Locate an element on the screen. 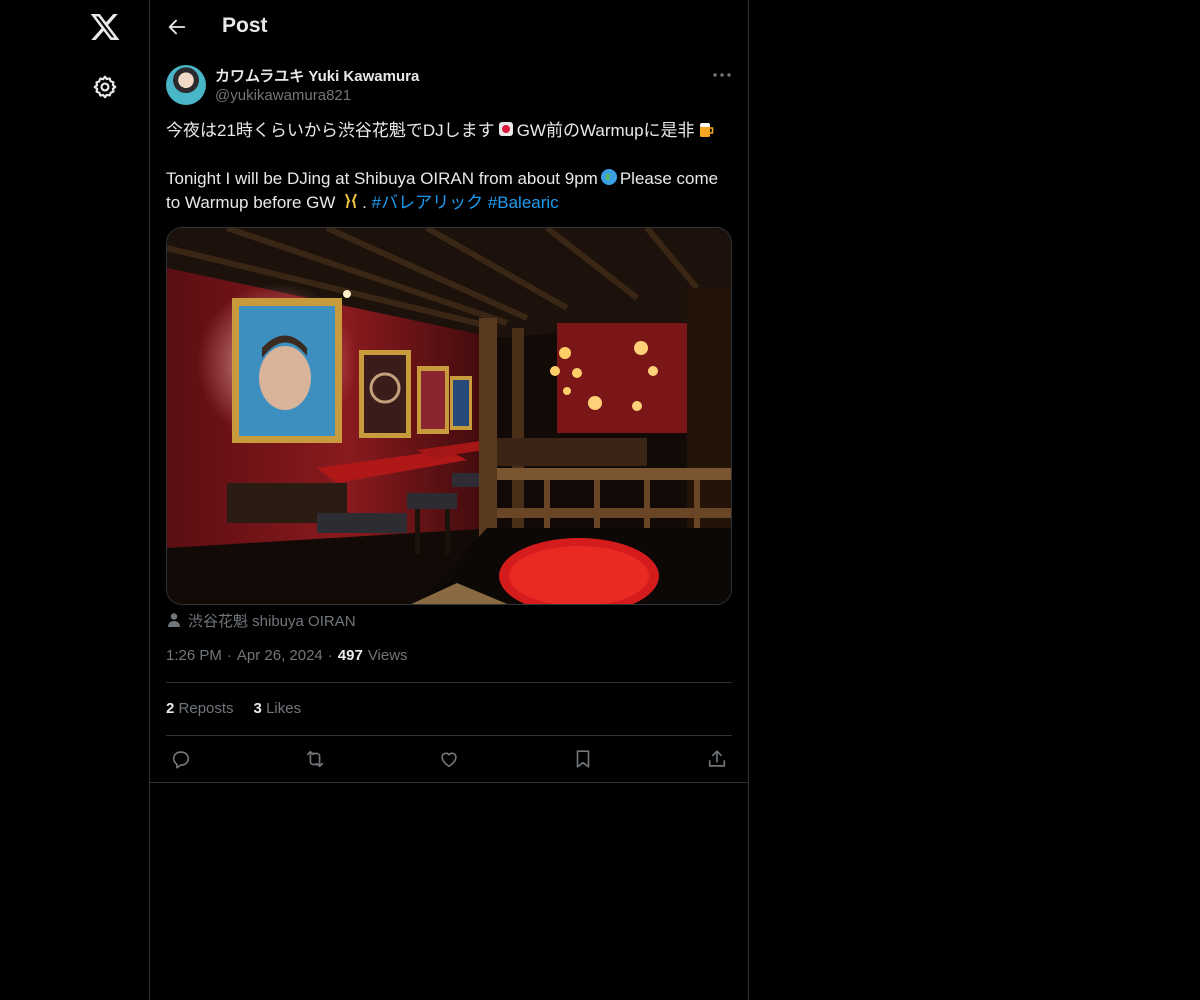 The width and height of the screenshot is (1200, 1000). champagne-emoji-icon is located at coordinates (351, 201).